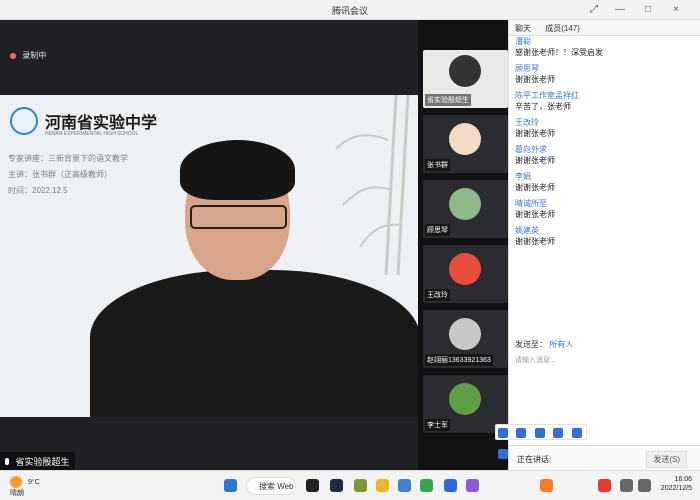  I want to click on network-icon, so click(626, 485).